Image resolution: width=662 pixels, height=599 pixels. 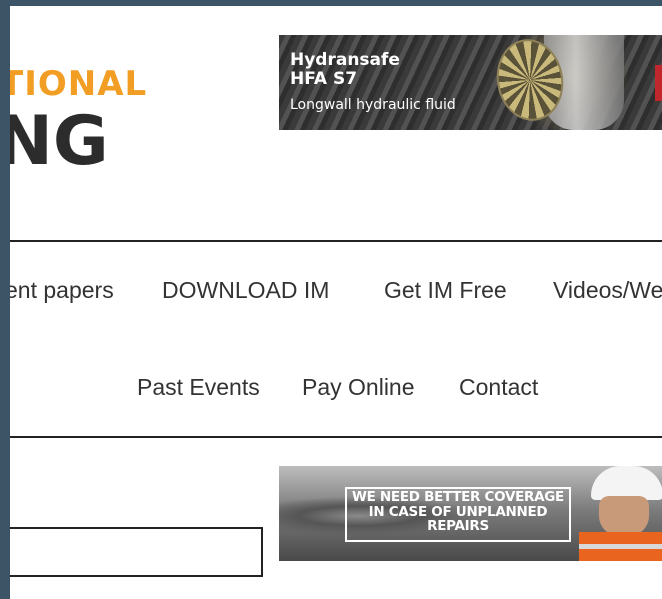 What do you see at coordinates (62, 290) in the screenshot?
I see `nav-item-white-papers: ent papers` at bounding box center [62, 290].